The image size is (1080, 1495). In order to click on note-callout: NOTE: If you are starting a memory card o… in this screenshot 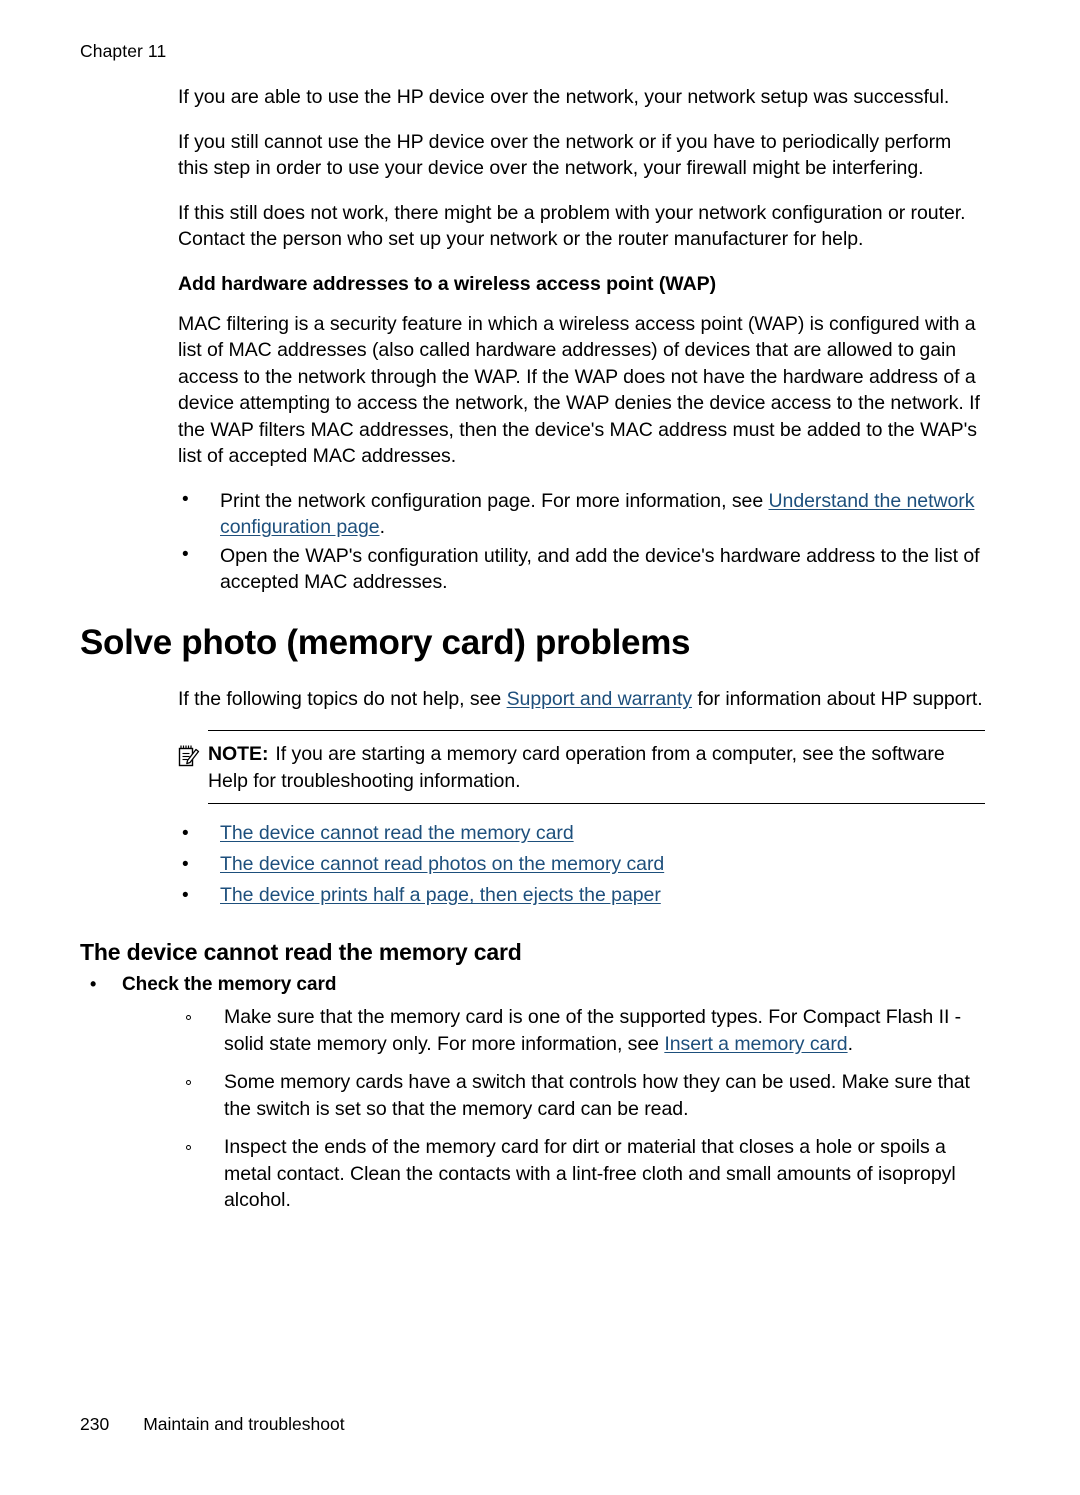, I will do `click(581, 767)`.